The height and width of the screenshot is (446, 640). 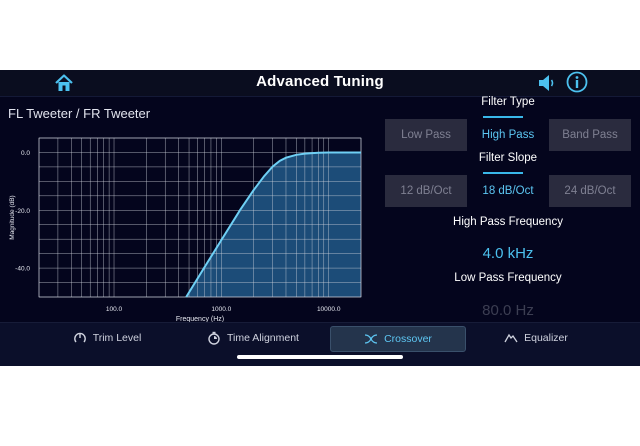 I want to click on slope-18-button: 18 dB/Oct, so click(x=508, y=191).